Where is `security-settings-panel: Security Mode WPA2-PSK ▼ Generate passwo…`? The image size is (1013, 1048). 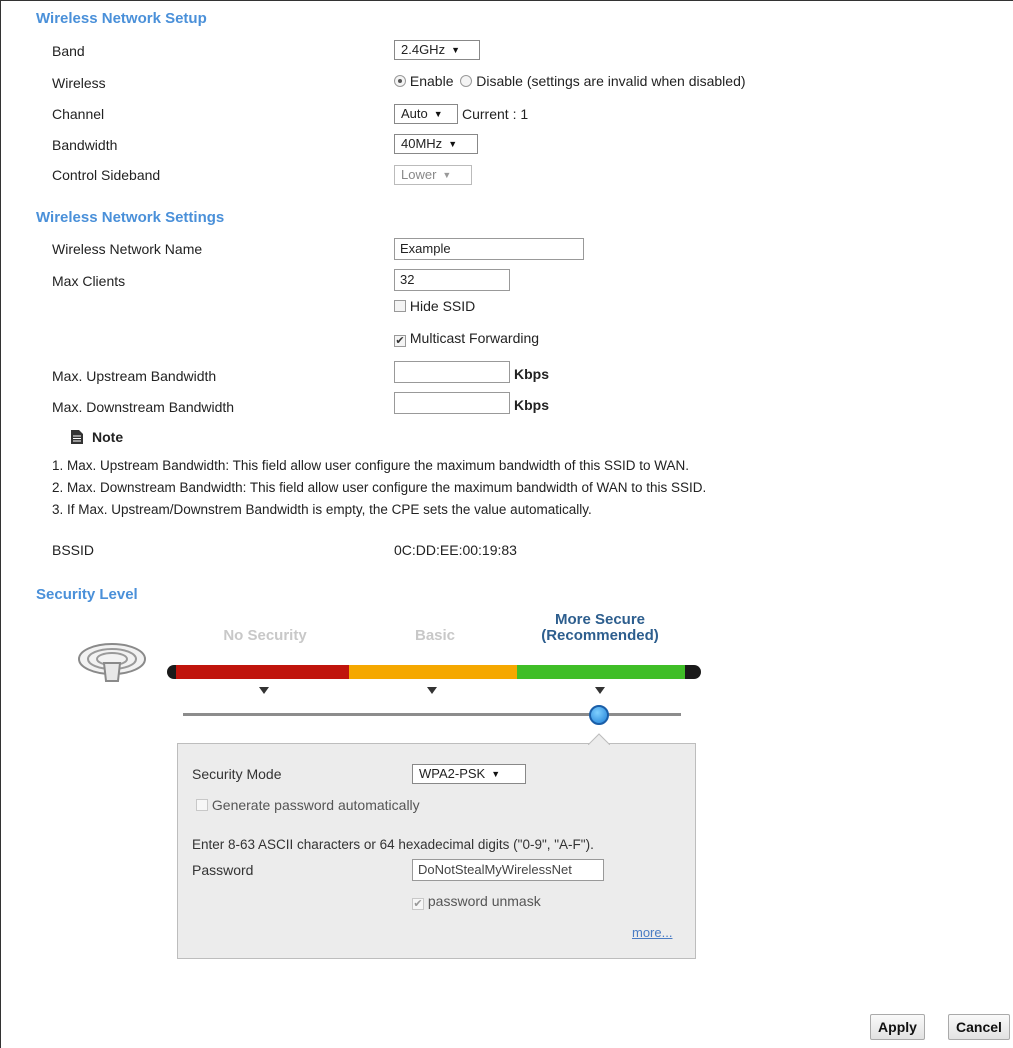 security-settings-panel: Security Mode WPA2-PSK ▼ Generate passwo… is located at coordinates (436, 846).